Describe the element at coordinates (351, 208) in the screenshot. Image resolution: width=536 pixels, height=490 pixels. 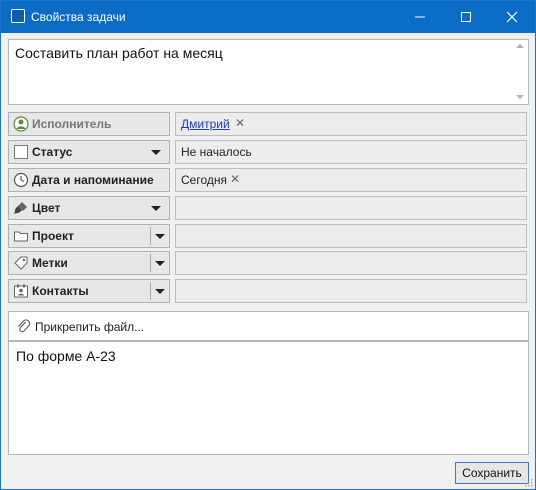
I see `color-value-field` at that location.